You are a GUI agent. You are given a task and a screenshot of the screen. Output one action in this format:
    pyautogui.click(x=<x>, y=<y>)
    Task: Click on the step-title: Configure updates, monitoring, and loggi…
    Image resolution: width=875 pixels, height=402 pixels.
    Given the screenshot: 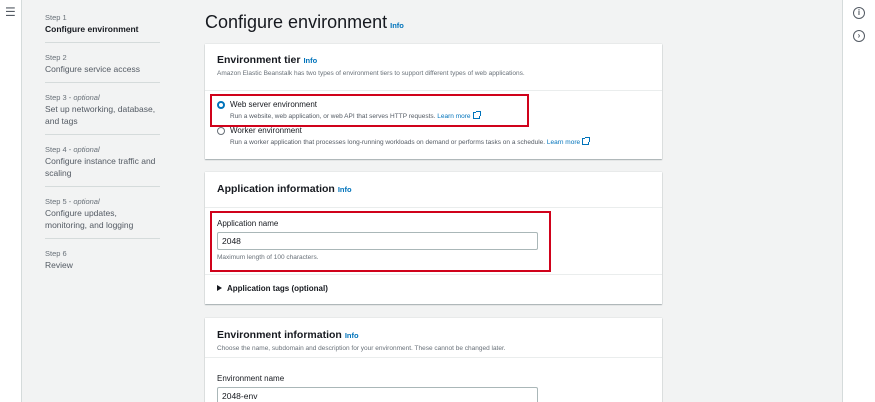 What is the action you would take?
    pyautogui.click(x=89, y=219)
    